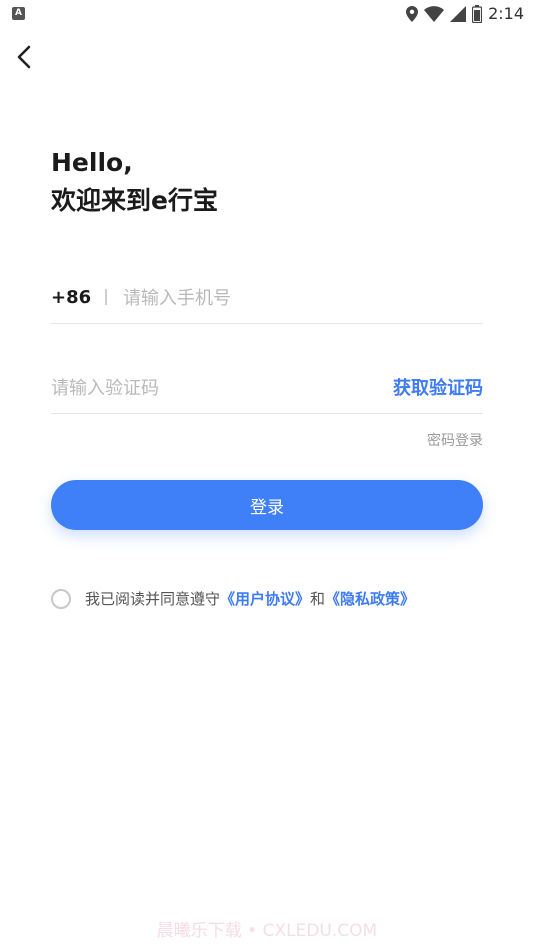  I want to click on code-field: 请输入验证码 获取验证码, so click(267, 387).